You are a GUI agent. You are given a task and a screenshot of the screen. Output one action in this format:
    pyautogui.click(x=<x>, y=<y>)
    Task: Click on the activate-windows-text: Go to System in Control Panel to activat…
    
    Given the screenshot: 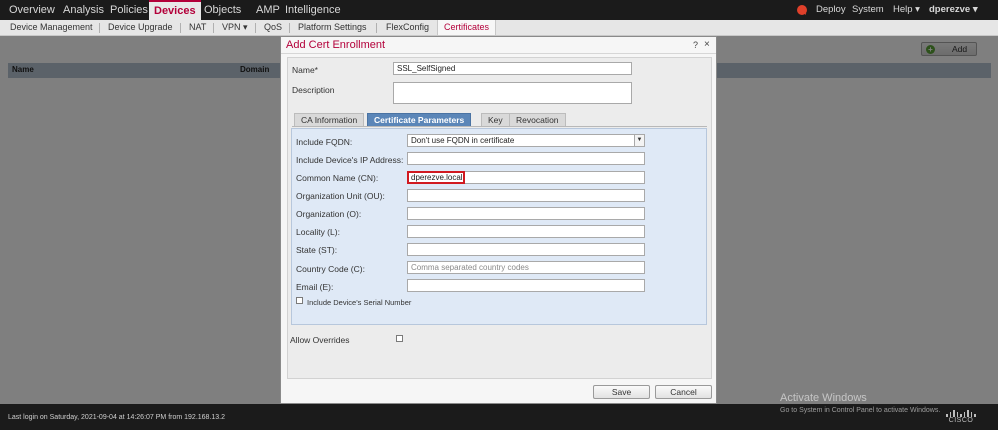 What is the action you would take?
    pyautogui.click(x=860, y=410)
    